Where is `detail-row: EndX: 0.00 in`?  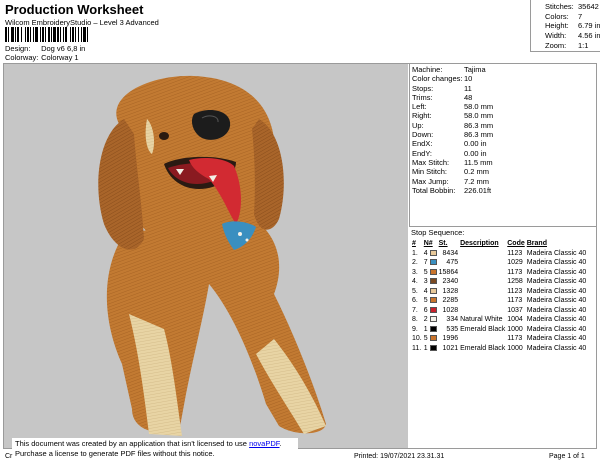 detail-row: EndX: 0.00 in is located at coordinates (504, 143).